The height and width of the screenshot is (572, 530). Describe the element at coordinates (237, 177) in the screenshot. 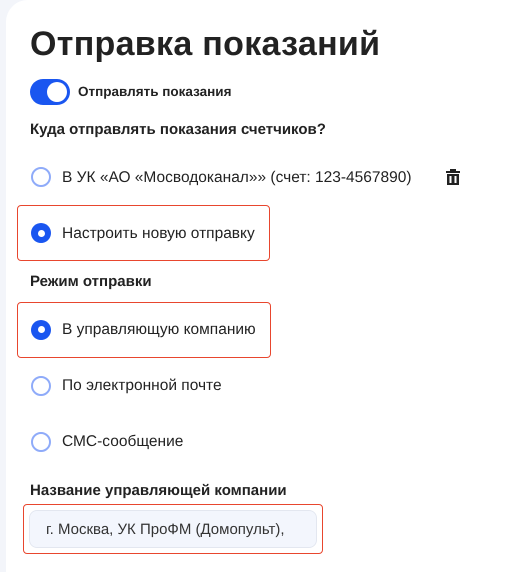

I see `radio-label: В УК «АО «Мосводоканал»» (счет: 123-4567890)` at that location.